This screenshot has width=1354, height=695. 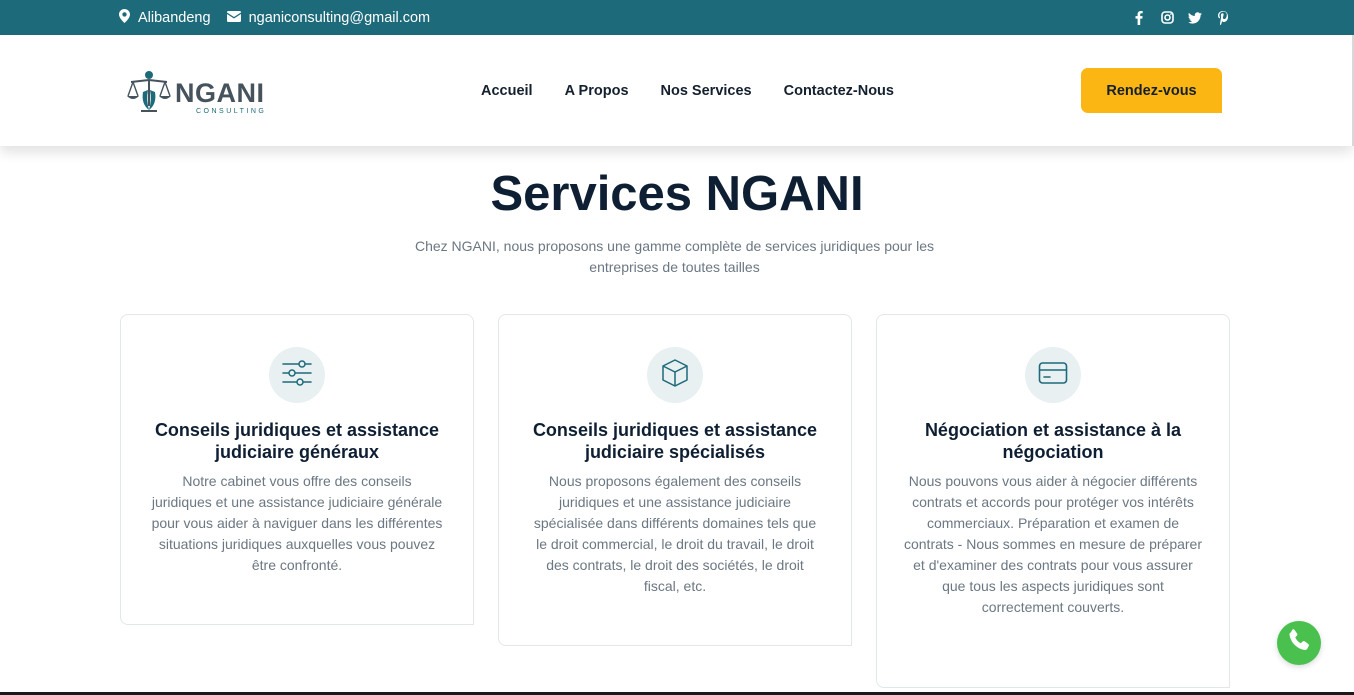 I want to click on sliders-icon, so click(x=297, y=375).